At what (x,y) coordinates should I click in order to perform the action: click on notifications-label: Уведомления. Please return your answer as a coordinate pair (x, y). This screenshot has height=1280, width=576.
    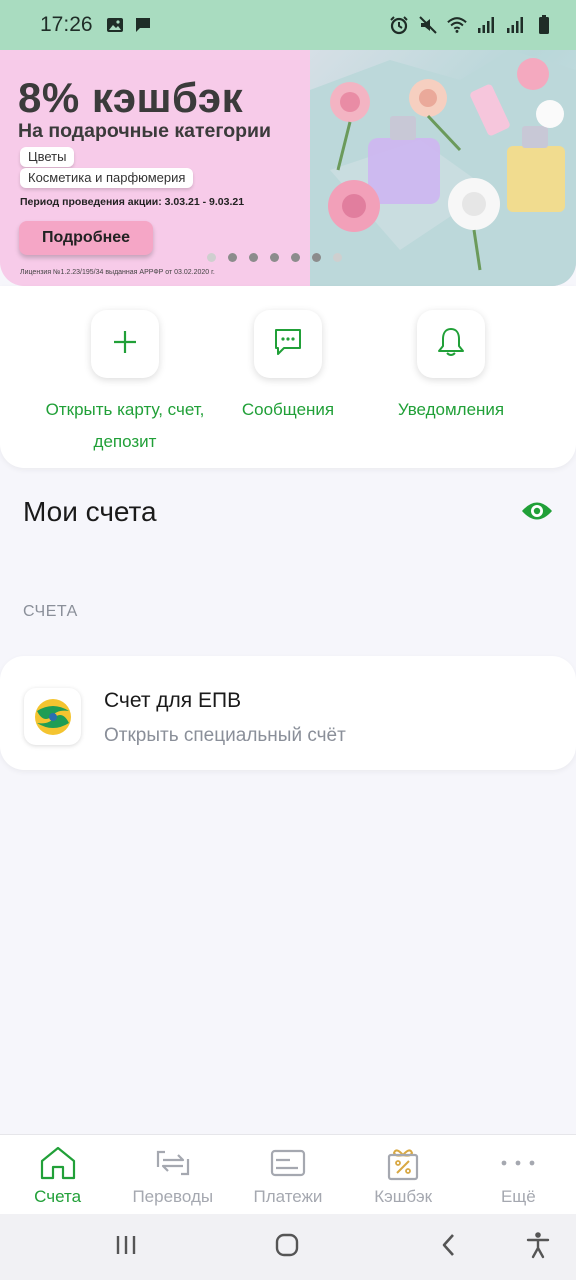
    Looking at the image, I should click on (451, 409).